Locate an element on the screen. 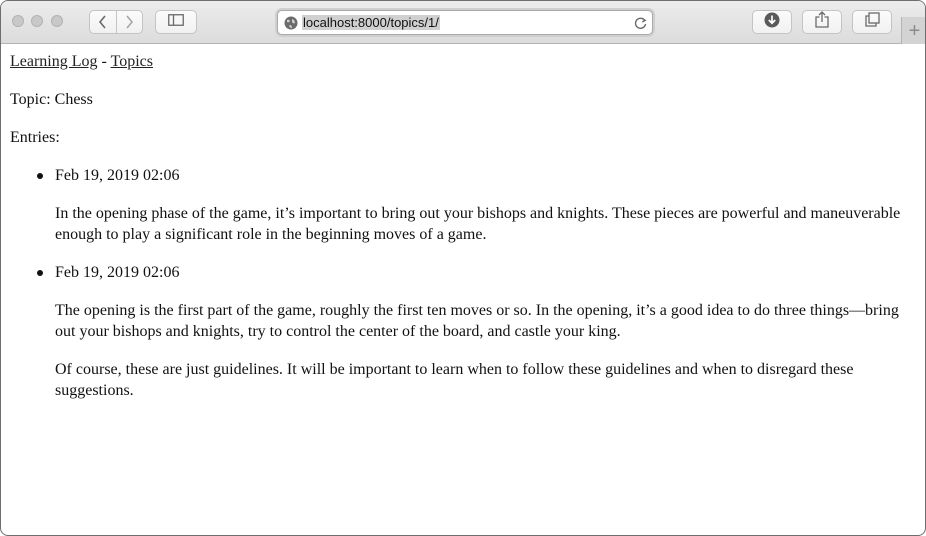  zoom-window-button is located at coordinates (57, 21).